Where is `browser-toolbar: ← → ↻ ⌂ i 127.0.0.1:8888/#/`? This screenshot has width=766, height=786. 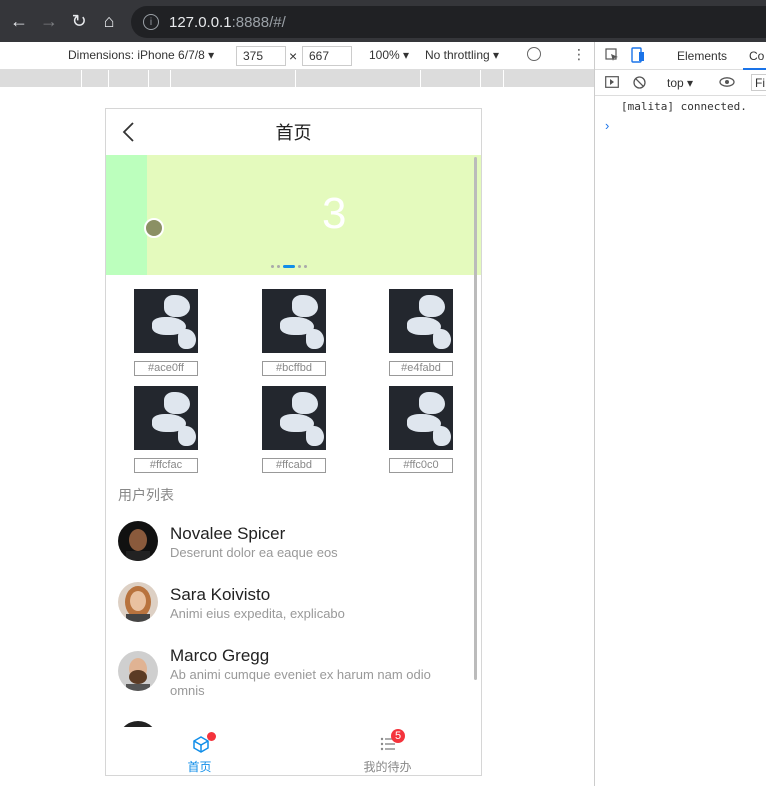 browser-toolbar: ← → ↻ ⌂ i 127.0.0.1:8888/#/ is located at coordinates (383, 21).